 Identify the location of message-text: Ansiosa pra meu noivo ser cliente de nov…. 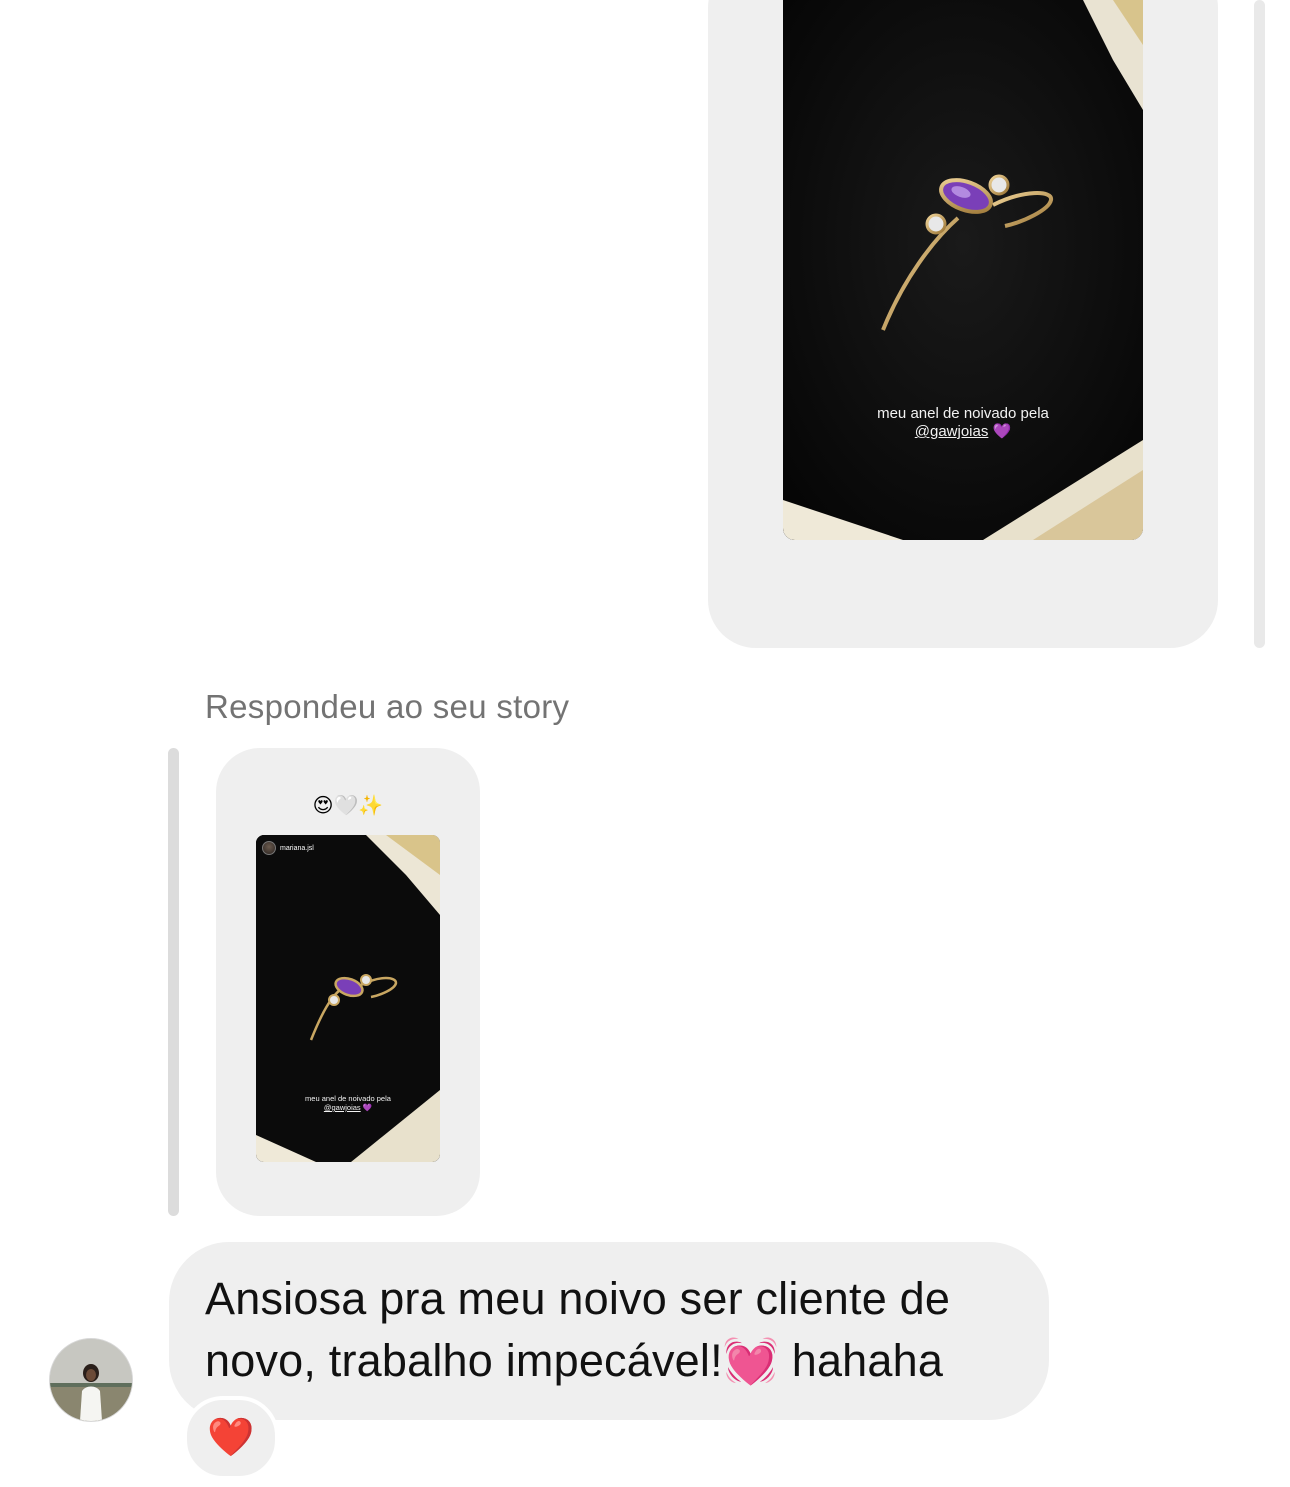
(578, 1329).